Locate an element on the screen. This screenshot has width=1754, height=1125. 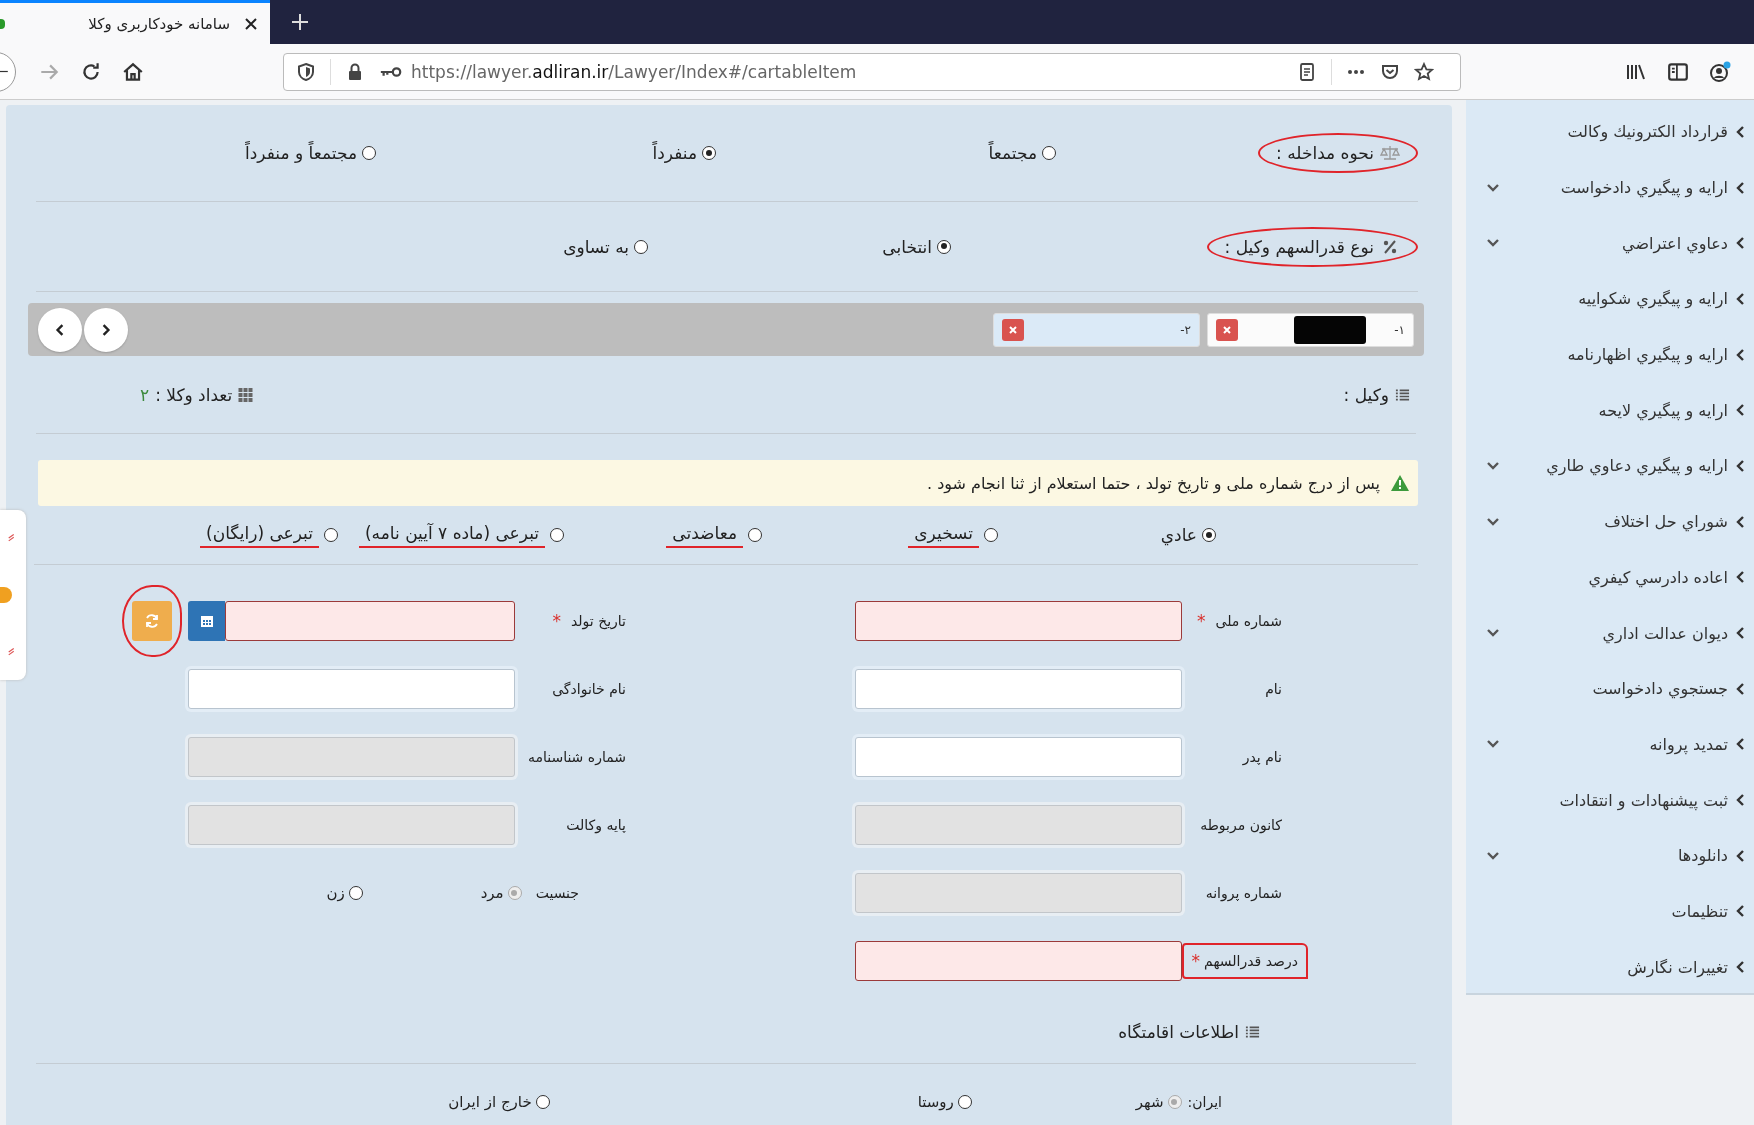
menu-item: دانلودها is located at coordinates (1610, 855).